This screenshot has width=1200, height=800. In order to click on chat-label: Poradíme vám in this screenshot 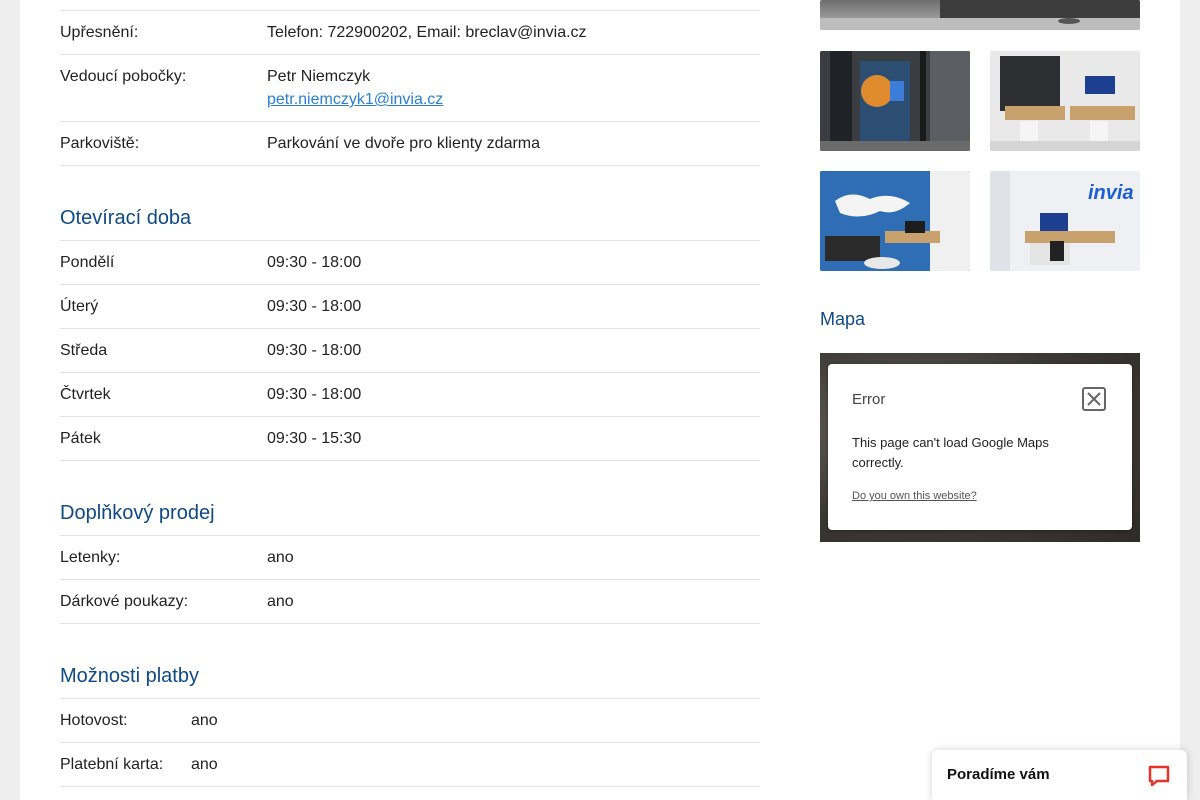, I will do `click(998, 774)`.